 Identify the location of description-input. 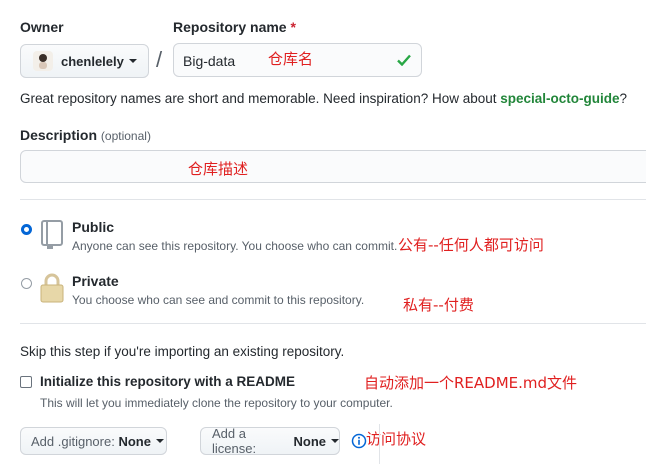
(333, 166).